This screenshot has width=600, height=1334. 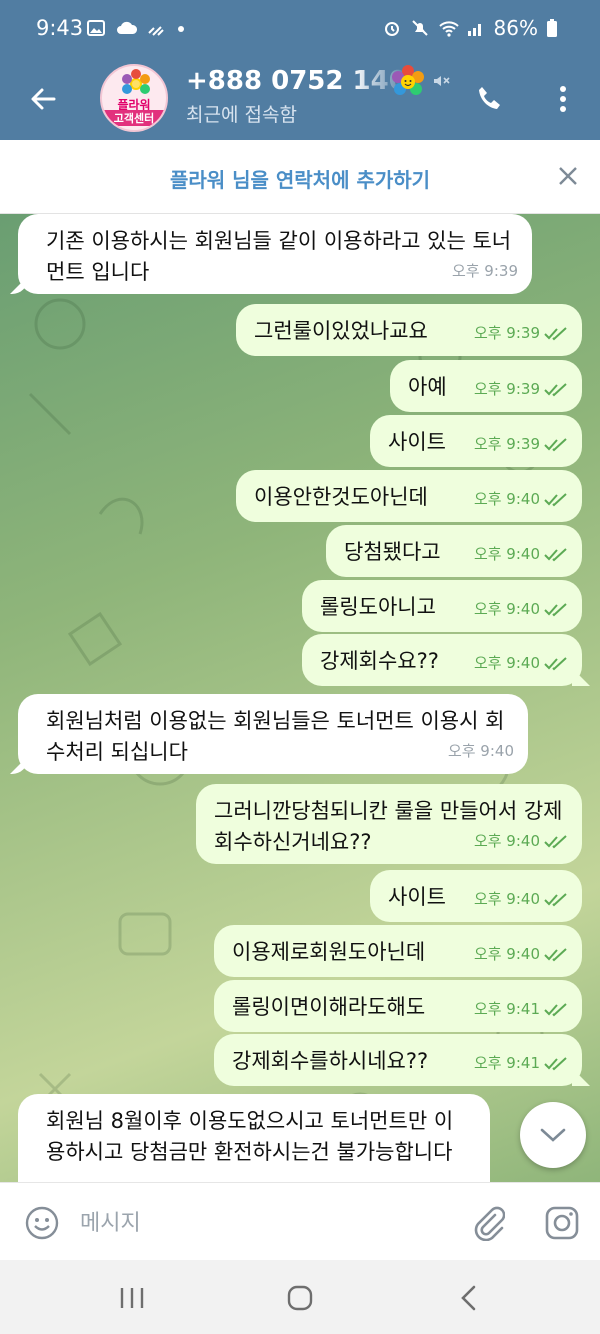 I want to click on contact-status: 최근에 접속함, so click(x=241, y=115).